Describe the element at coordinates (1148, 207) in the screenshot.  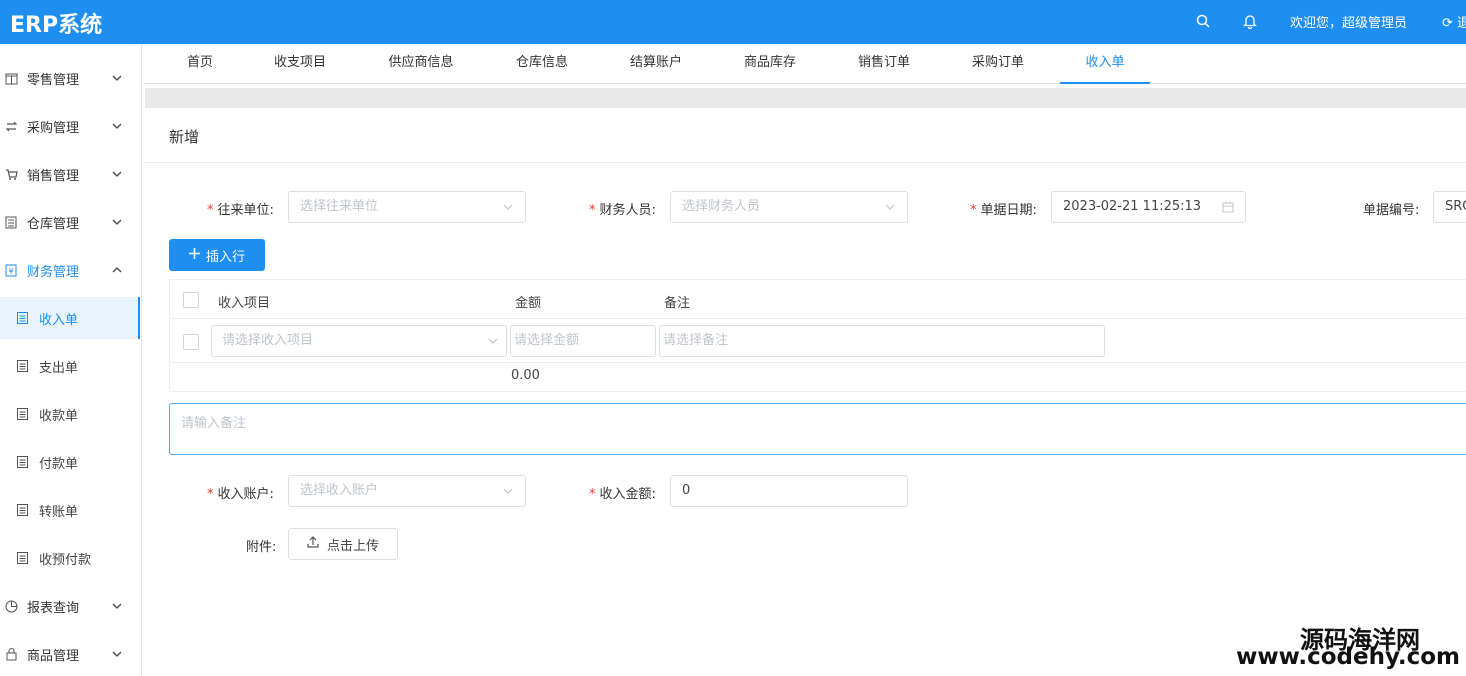
I see `date-picker: 2023-02-21 11:25:13` at that location.